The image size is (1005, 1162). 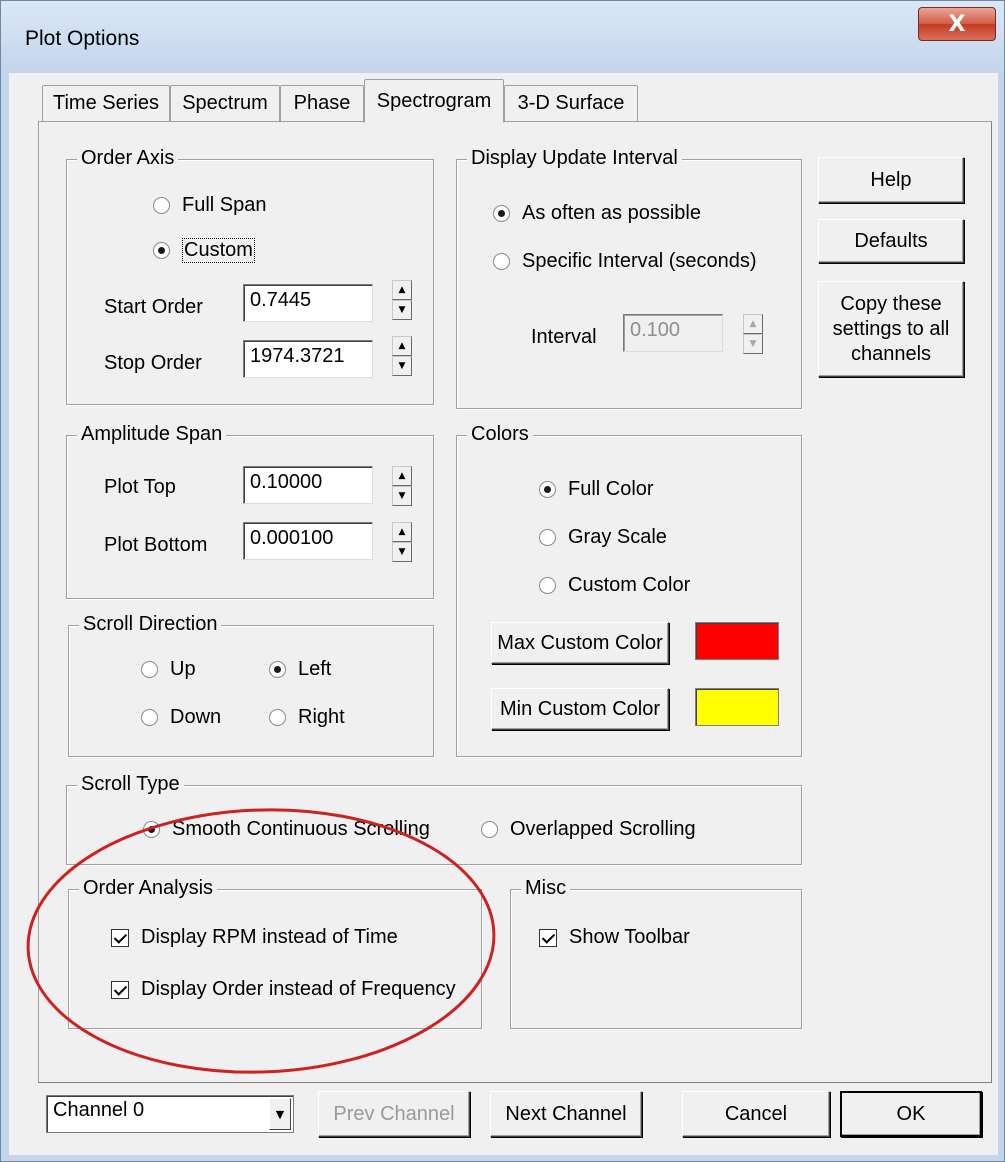 I want to click on smooth-scrolling-radio-button, so click(x=151, y=829).